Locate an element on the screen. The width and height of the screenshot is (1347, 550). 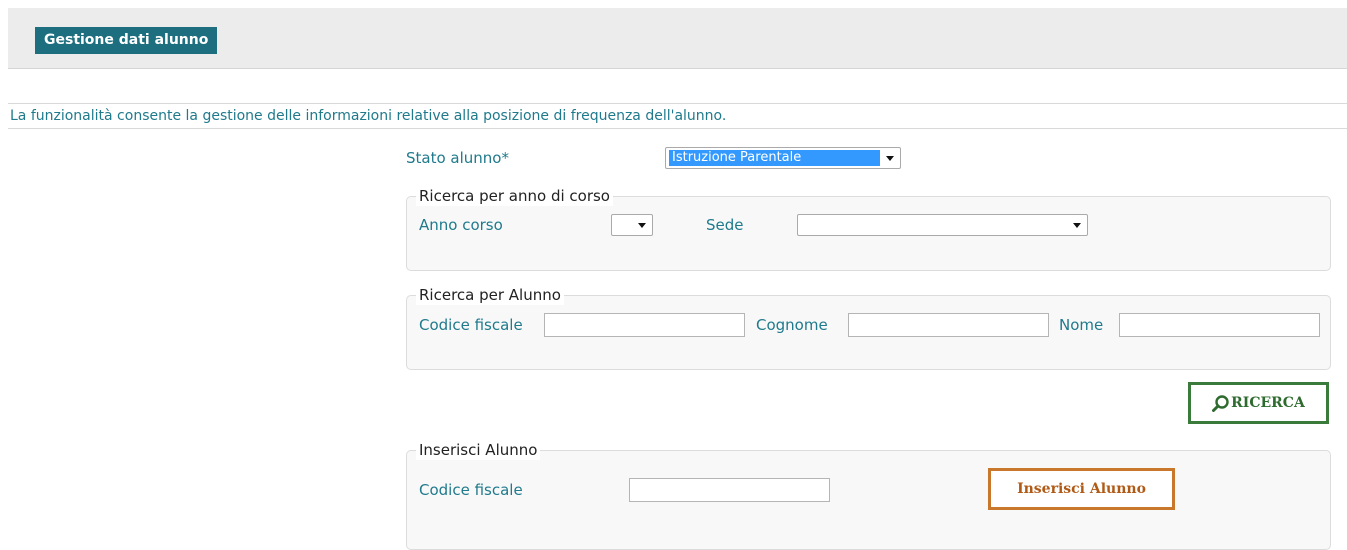
sede-value is located at coordinates (804, 225).